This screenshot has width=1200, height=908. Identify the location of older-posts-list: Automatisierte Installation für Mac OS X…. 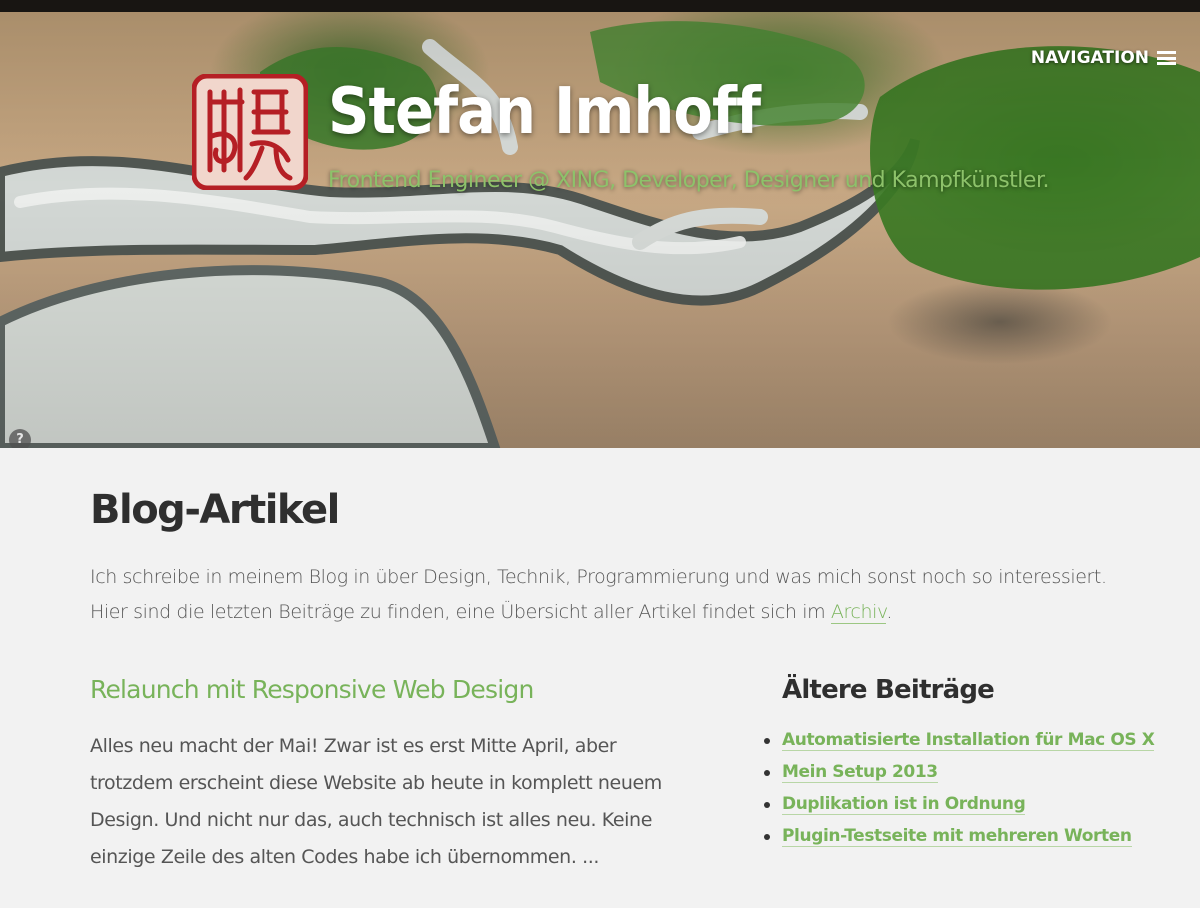
(959, 788).